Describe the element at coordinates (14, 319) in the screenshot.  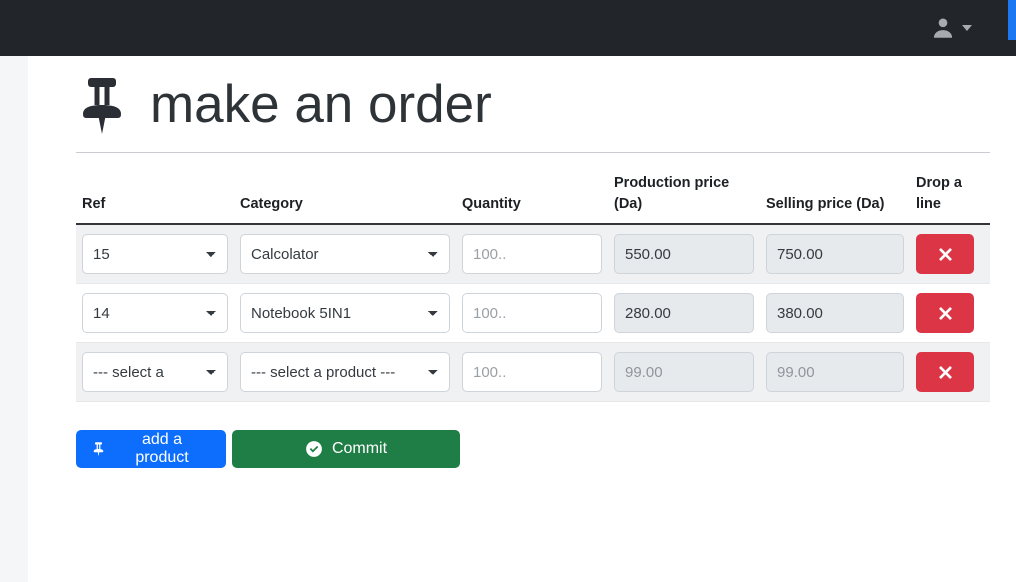
I see `left-gutter` at that location.